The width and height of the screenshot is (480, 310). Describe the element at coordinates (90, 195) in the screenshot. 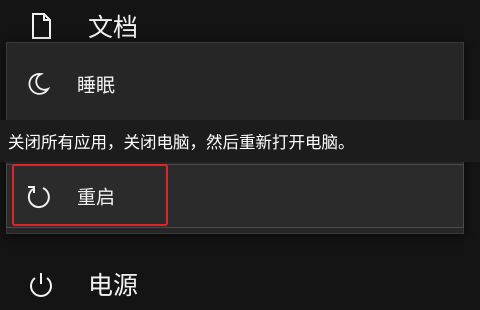

I see `restart-highlight-box` at that location.